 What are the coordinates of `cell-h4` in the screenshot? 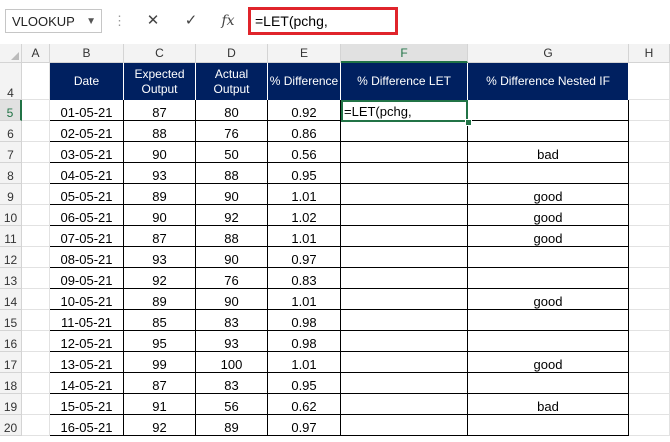 It's located at (649, 81).